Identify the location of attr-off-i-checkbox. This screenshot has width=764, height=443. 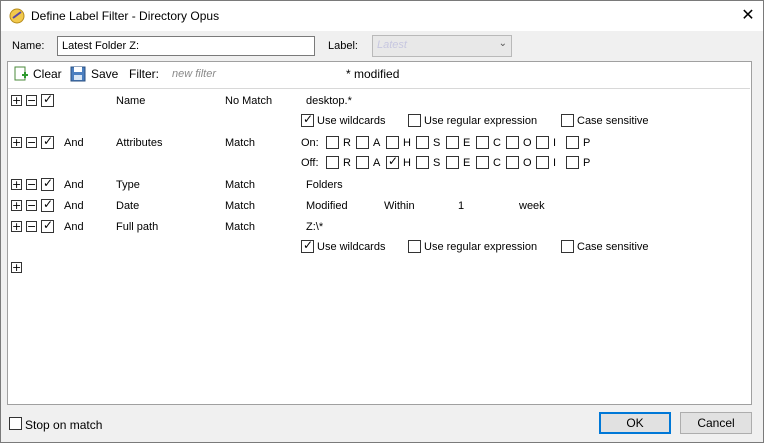
(542, 162).